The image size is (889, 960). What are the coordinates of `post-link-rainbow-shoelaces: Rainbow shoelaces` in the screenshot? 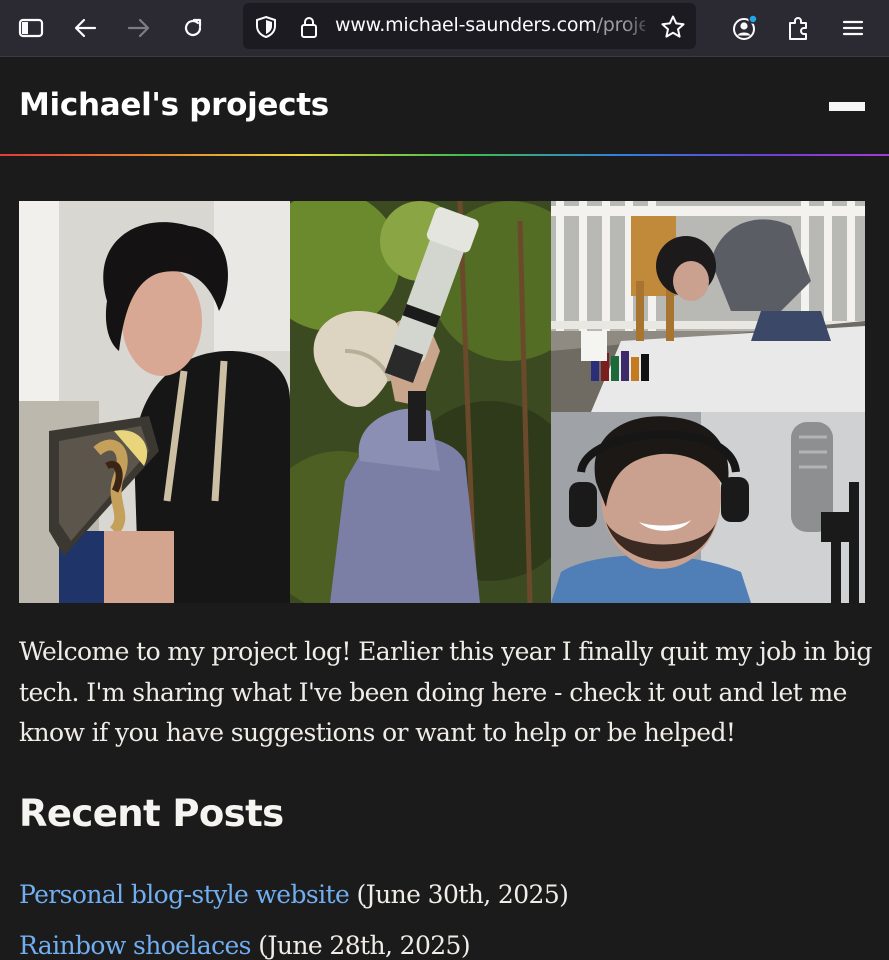 It's located at (135, 945).